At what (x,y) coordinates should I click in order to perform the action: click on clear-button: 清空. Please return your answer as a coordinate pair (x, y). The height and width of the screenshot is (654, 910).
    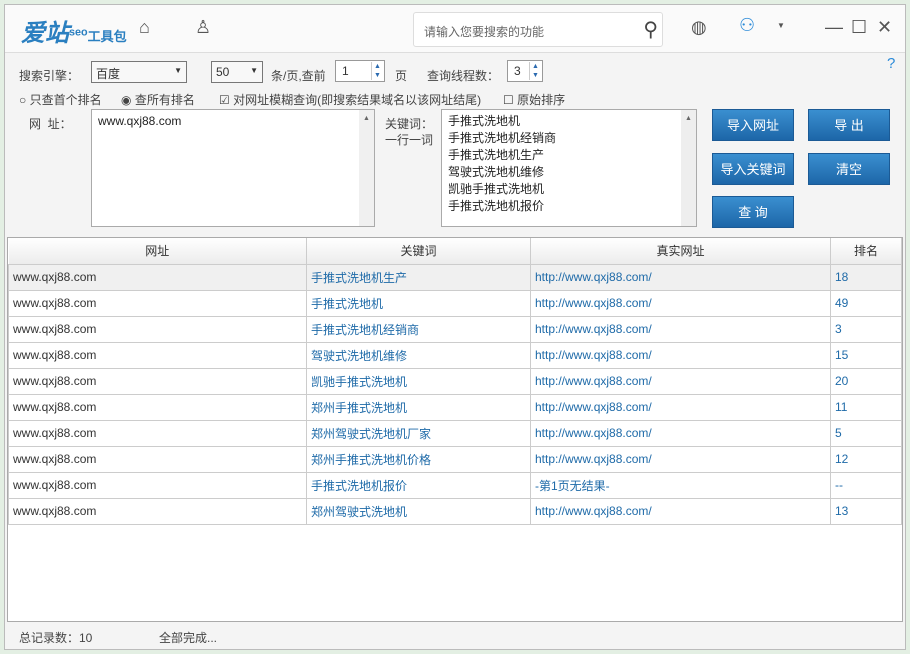
    Looking at the image, I should click on (849, 169).